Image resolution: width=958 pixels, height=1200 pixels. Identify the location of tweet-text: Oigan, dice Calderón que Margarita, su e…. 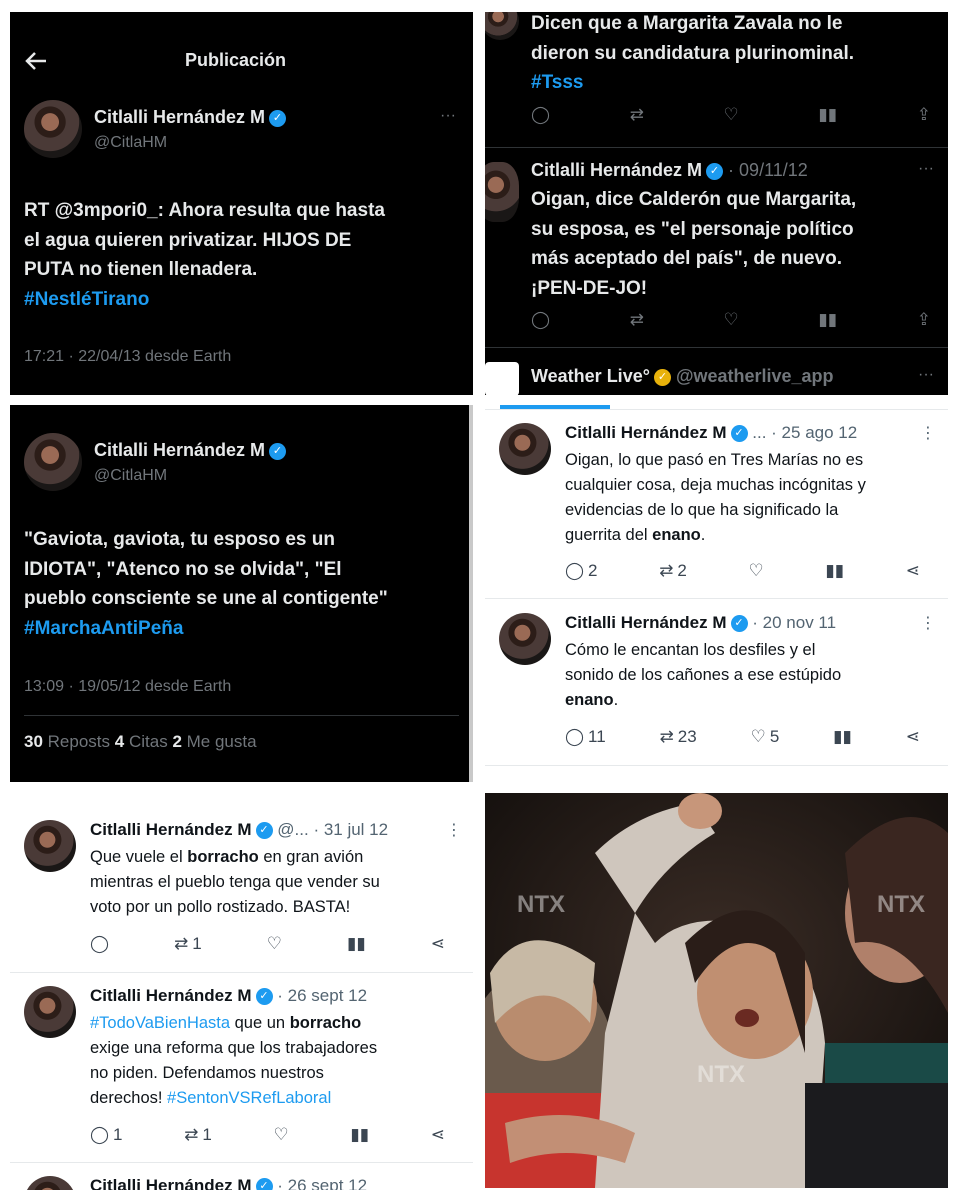
(694, 244).